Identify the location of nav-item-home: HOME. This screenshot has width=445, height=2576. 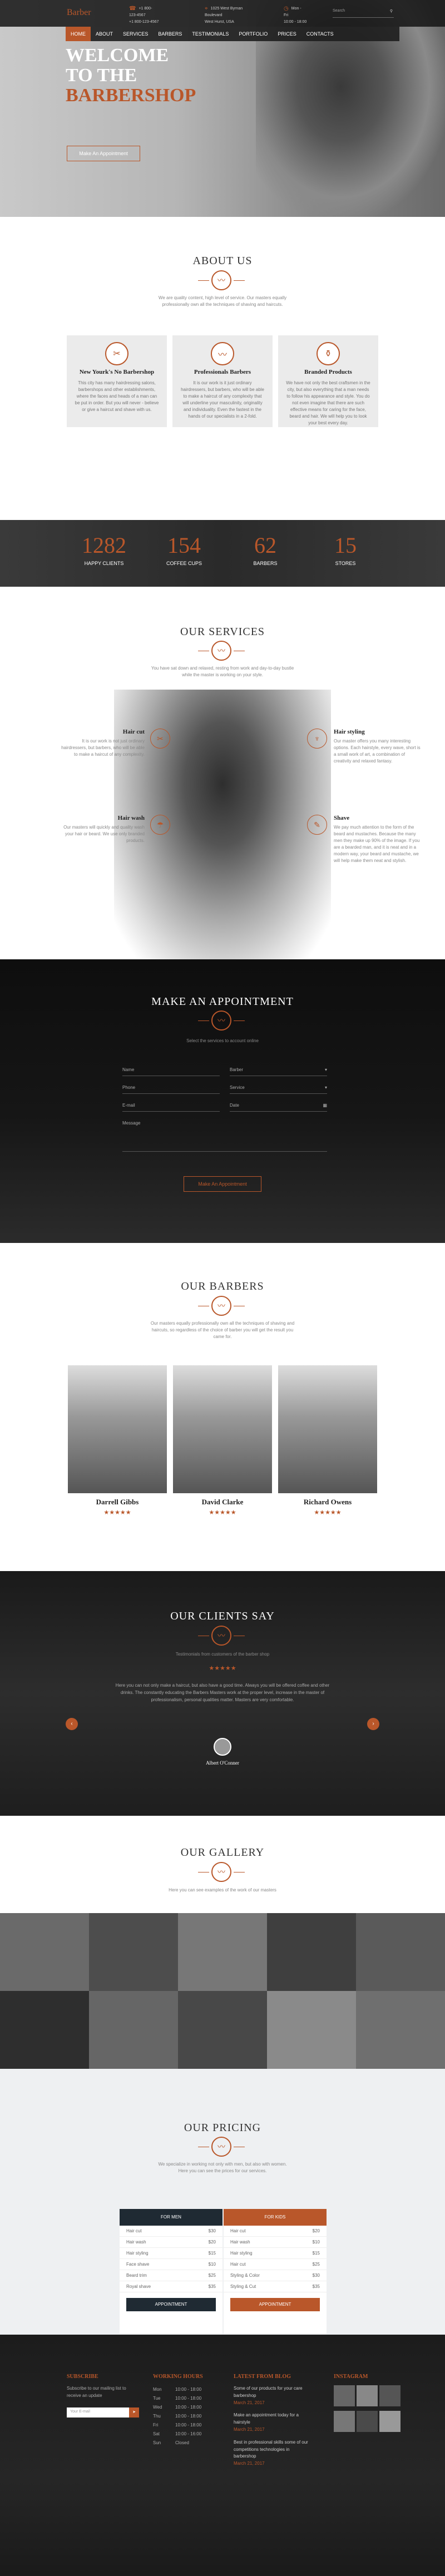
(78, 34).